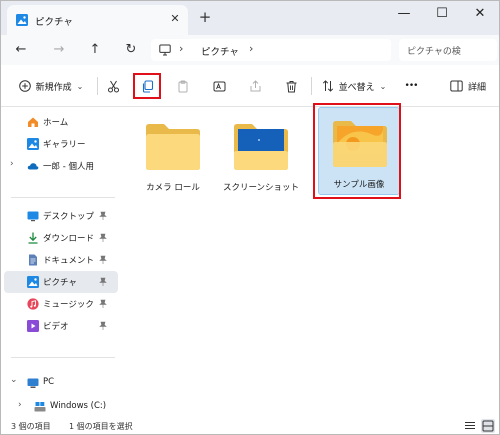  Describe the element at coordinates (61, 383) in the screenshot. I see `sidebar-item-pc: ⌄ PC` at that location.